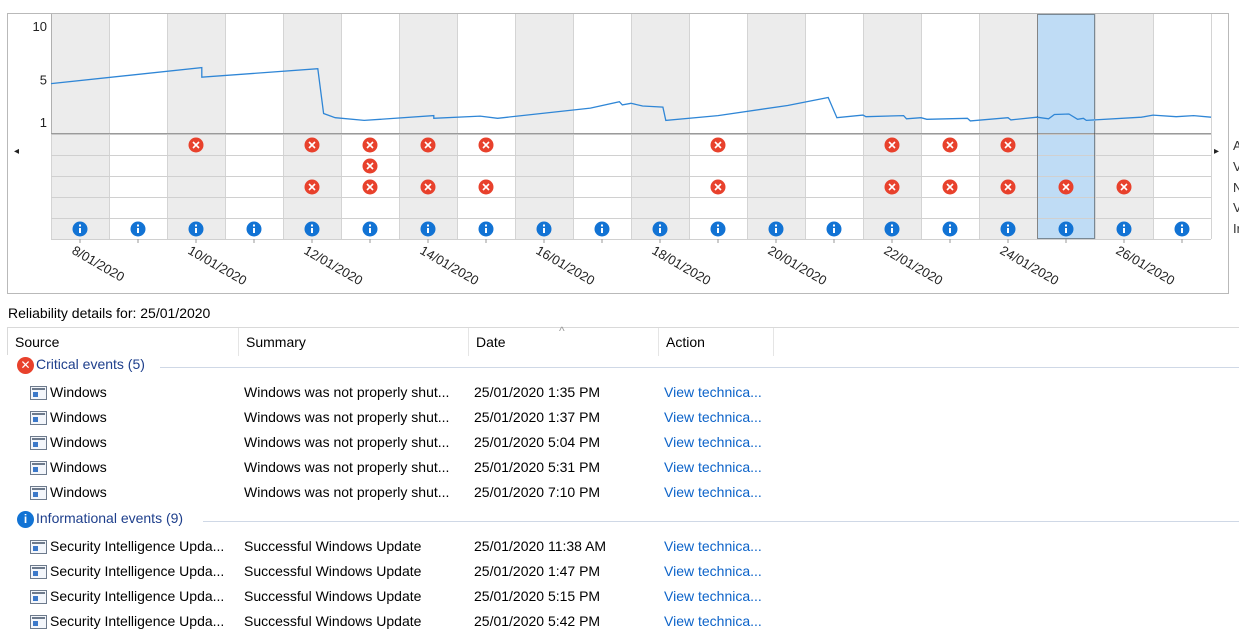  I want to click on group-critical-label: Critical events (5), so click(90, 364).